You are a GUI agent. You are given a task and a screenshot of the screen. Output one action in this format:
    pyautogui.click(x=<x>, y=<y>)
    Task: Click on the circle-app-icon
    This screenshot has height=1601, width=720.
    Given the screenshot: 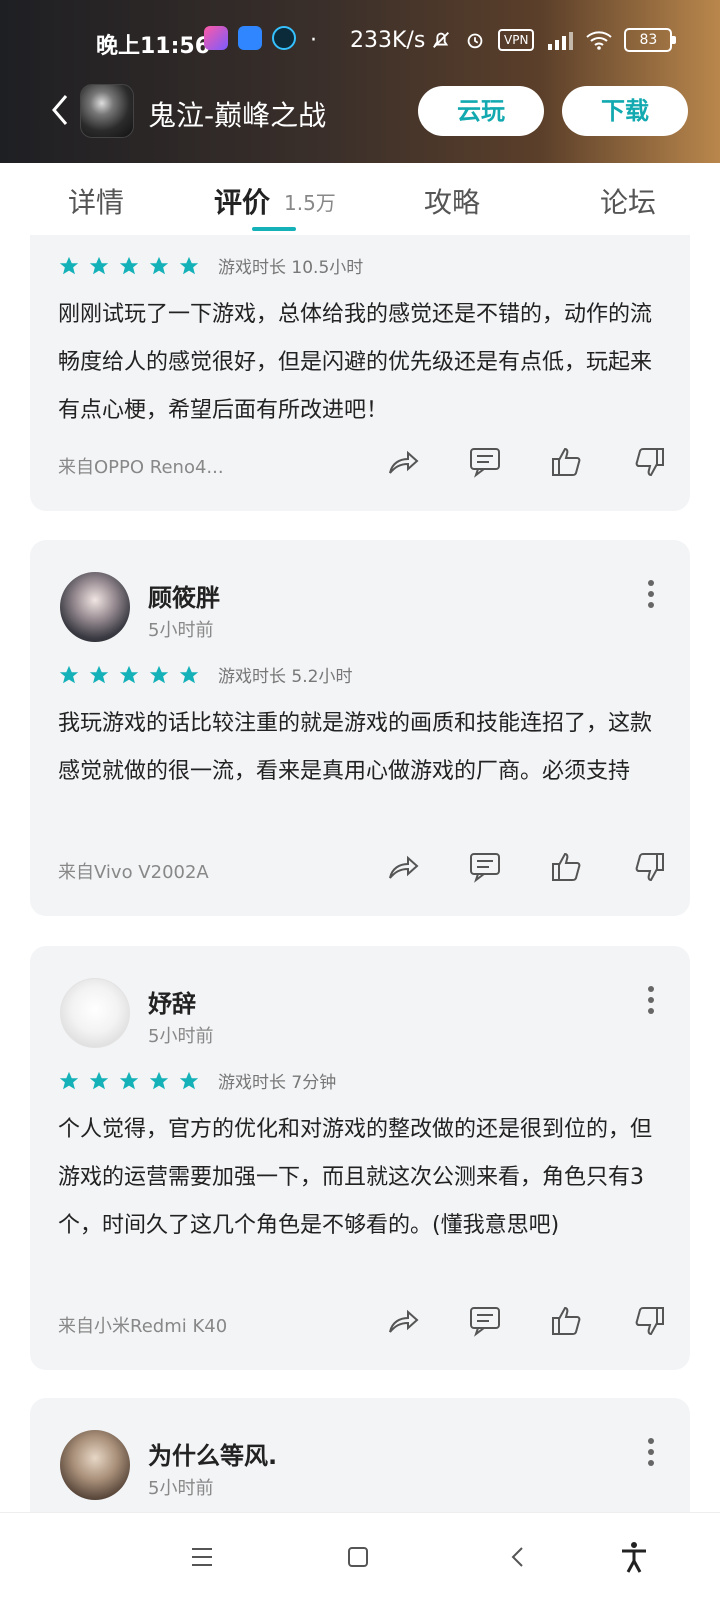 What is the action you would take?
    pyautogui.click(x=284, y=38)
    